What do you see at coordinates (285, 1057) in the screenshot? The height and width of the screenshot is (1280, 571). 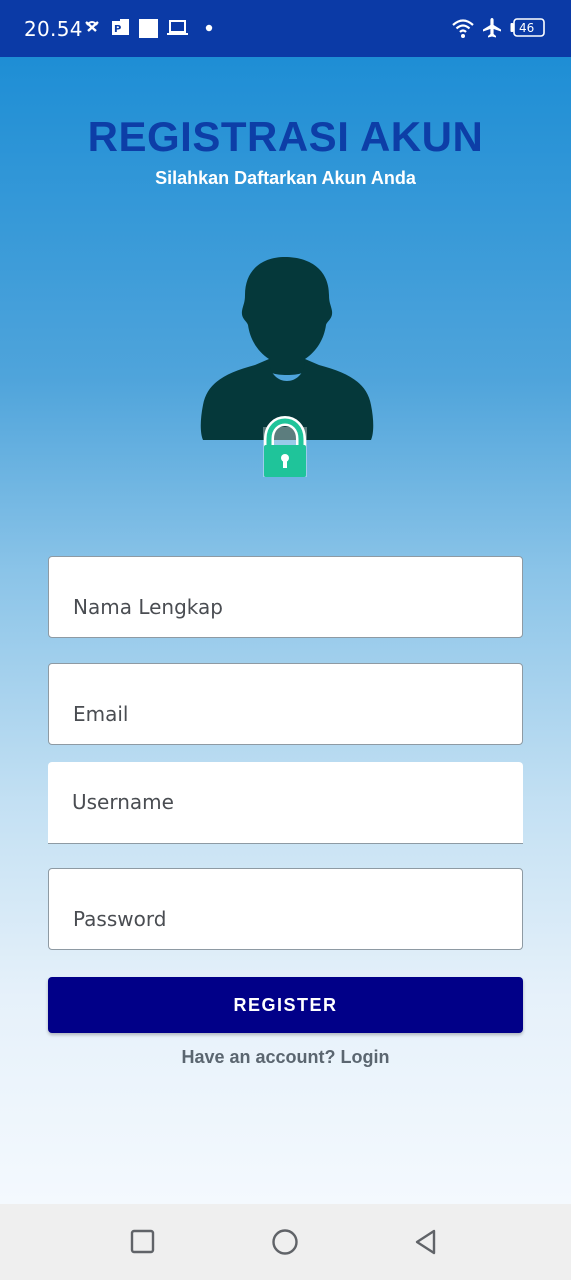 I see `login-link: Have an account? Login` at bounding box center [285, 1057].